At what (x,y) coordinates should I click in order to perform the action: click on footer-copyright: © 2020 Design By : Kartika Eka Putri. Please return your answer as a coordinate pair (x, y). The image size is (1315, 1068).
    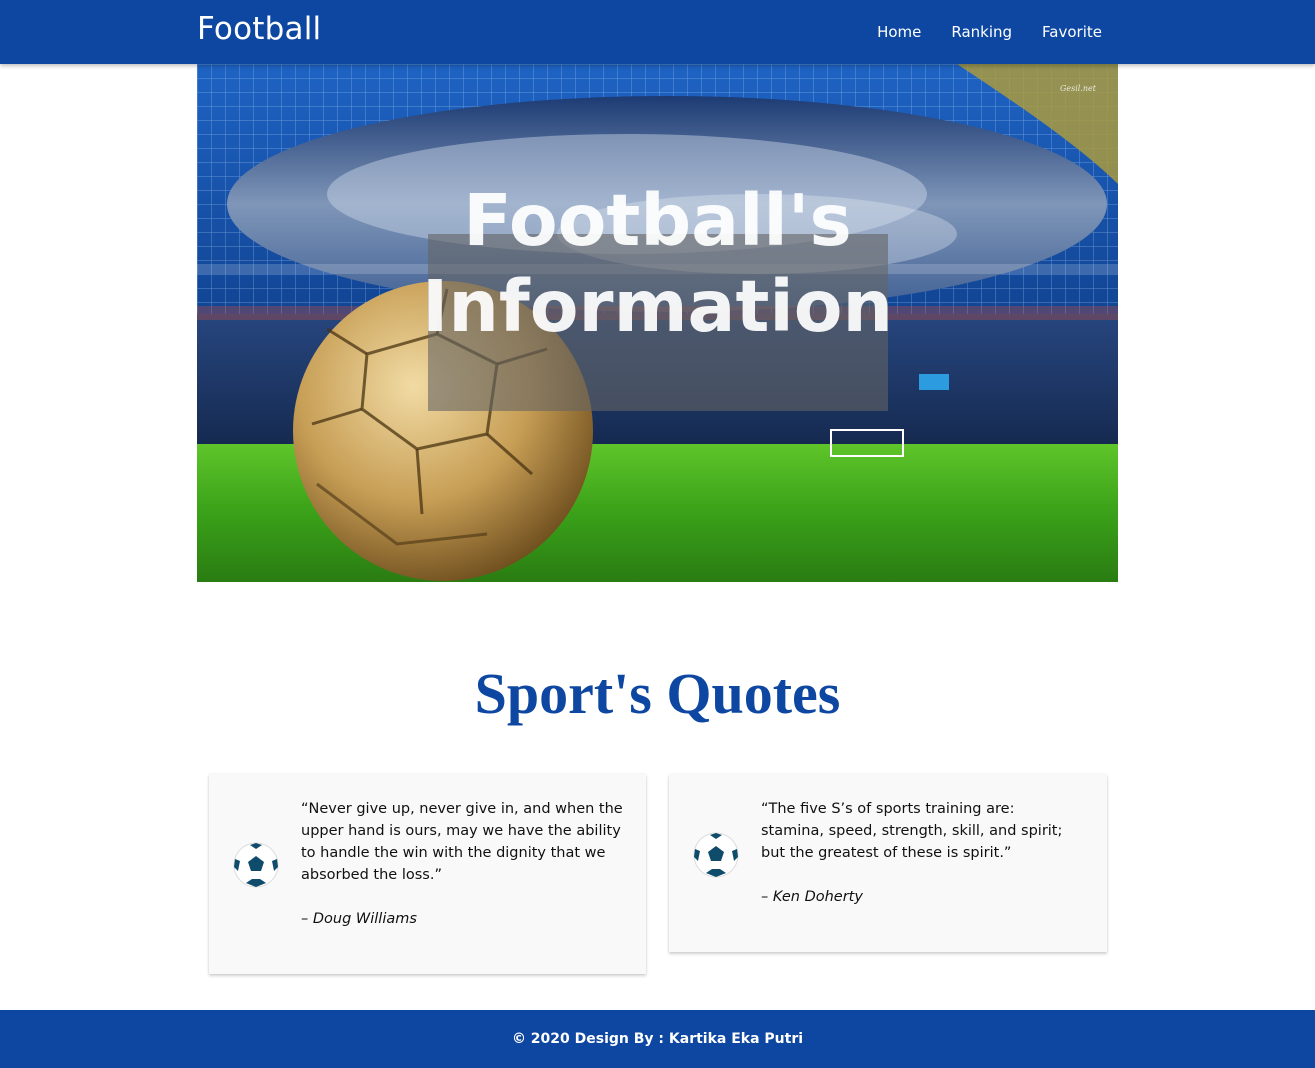
    Looking at the image, I should click on (657, 1039).